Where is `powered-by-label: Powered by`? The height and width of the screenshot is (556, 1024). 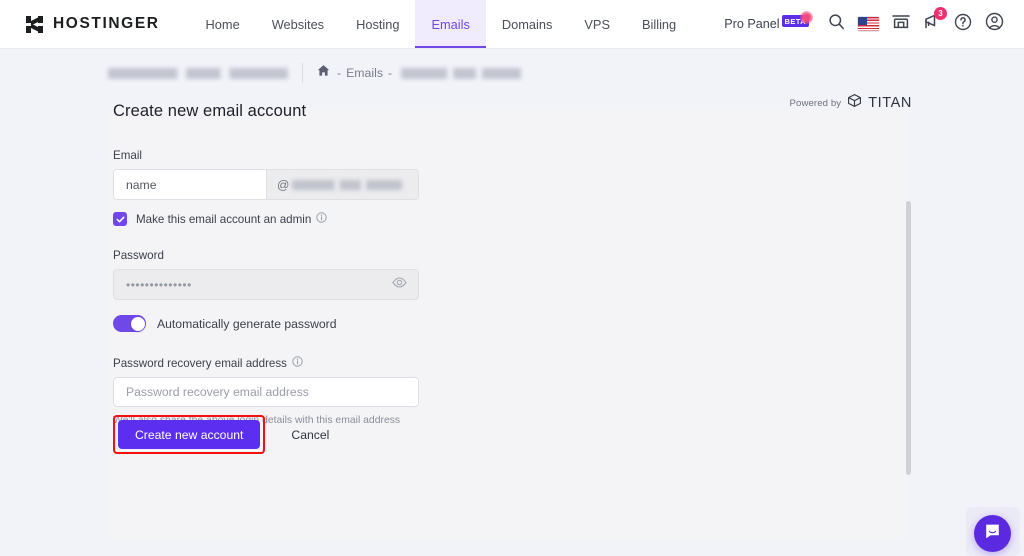 powered-by-label: Powered by is located at coordinates (815, 103).